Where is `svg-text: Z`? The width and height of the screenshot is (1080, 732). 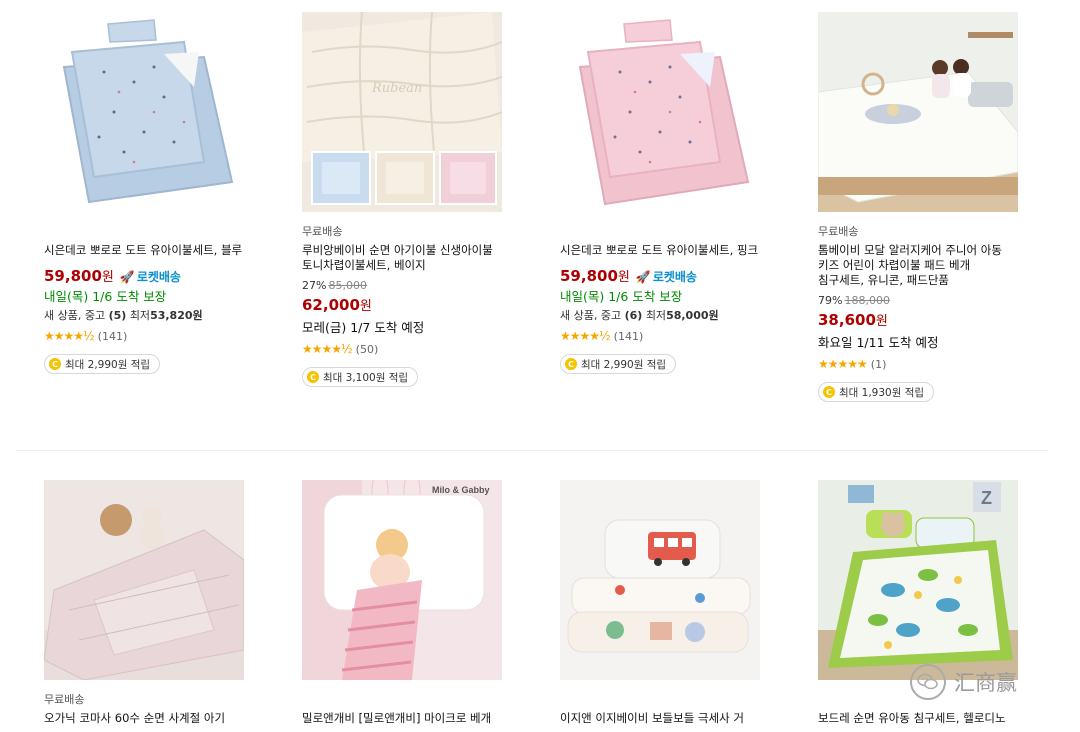 svg-text: Z is located at coordinates (986, 498).